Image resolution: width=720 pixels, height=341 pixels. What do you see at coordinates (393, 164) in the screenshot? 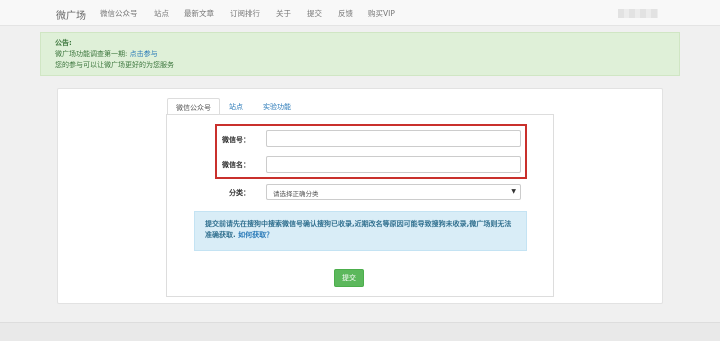
I see `wechat-name-input` at bounding box center [393, 164].